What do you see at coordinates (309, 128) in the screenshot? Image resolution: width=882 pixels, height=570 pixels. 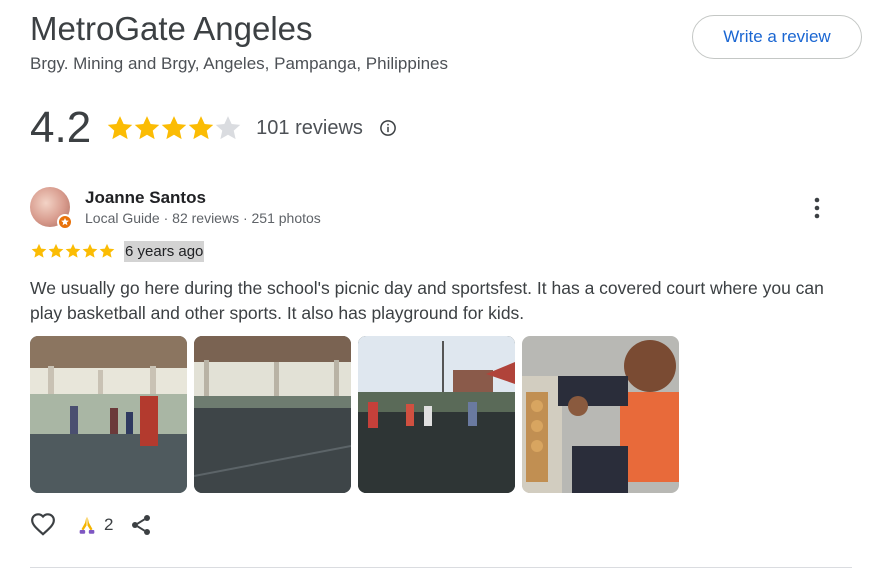 I see `review-count: 101 reviews` at bounding box center [309, 128].